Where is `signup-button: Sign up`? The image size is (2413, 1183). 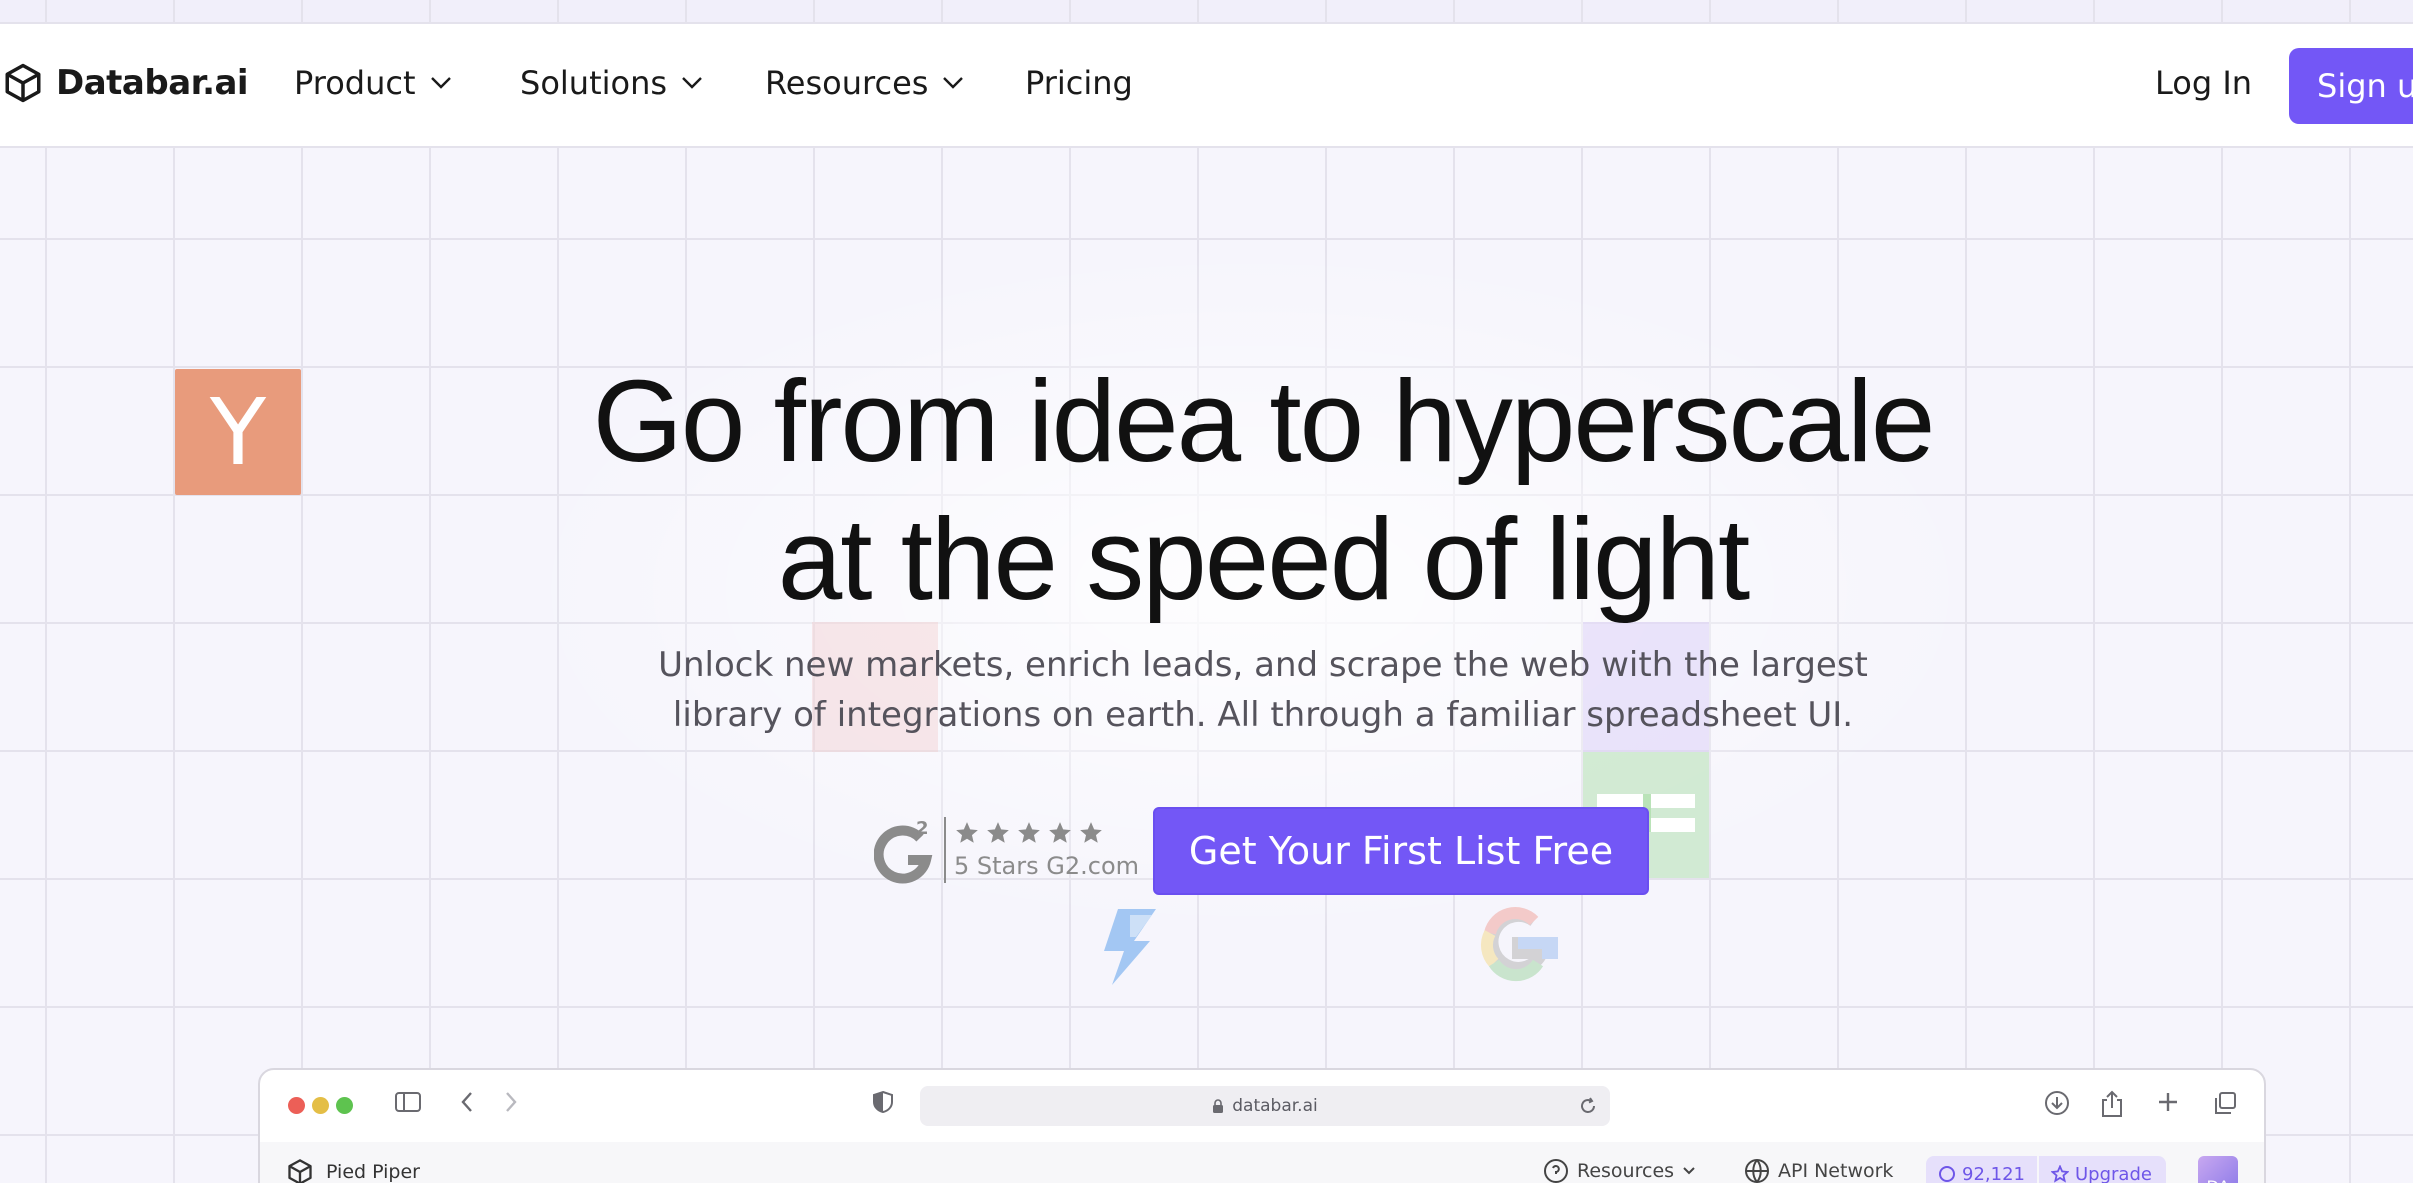
signup-button: Sign up is located at coordinates (2351, 86).